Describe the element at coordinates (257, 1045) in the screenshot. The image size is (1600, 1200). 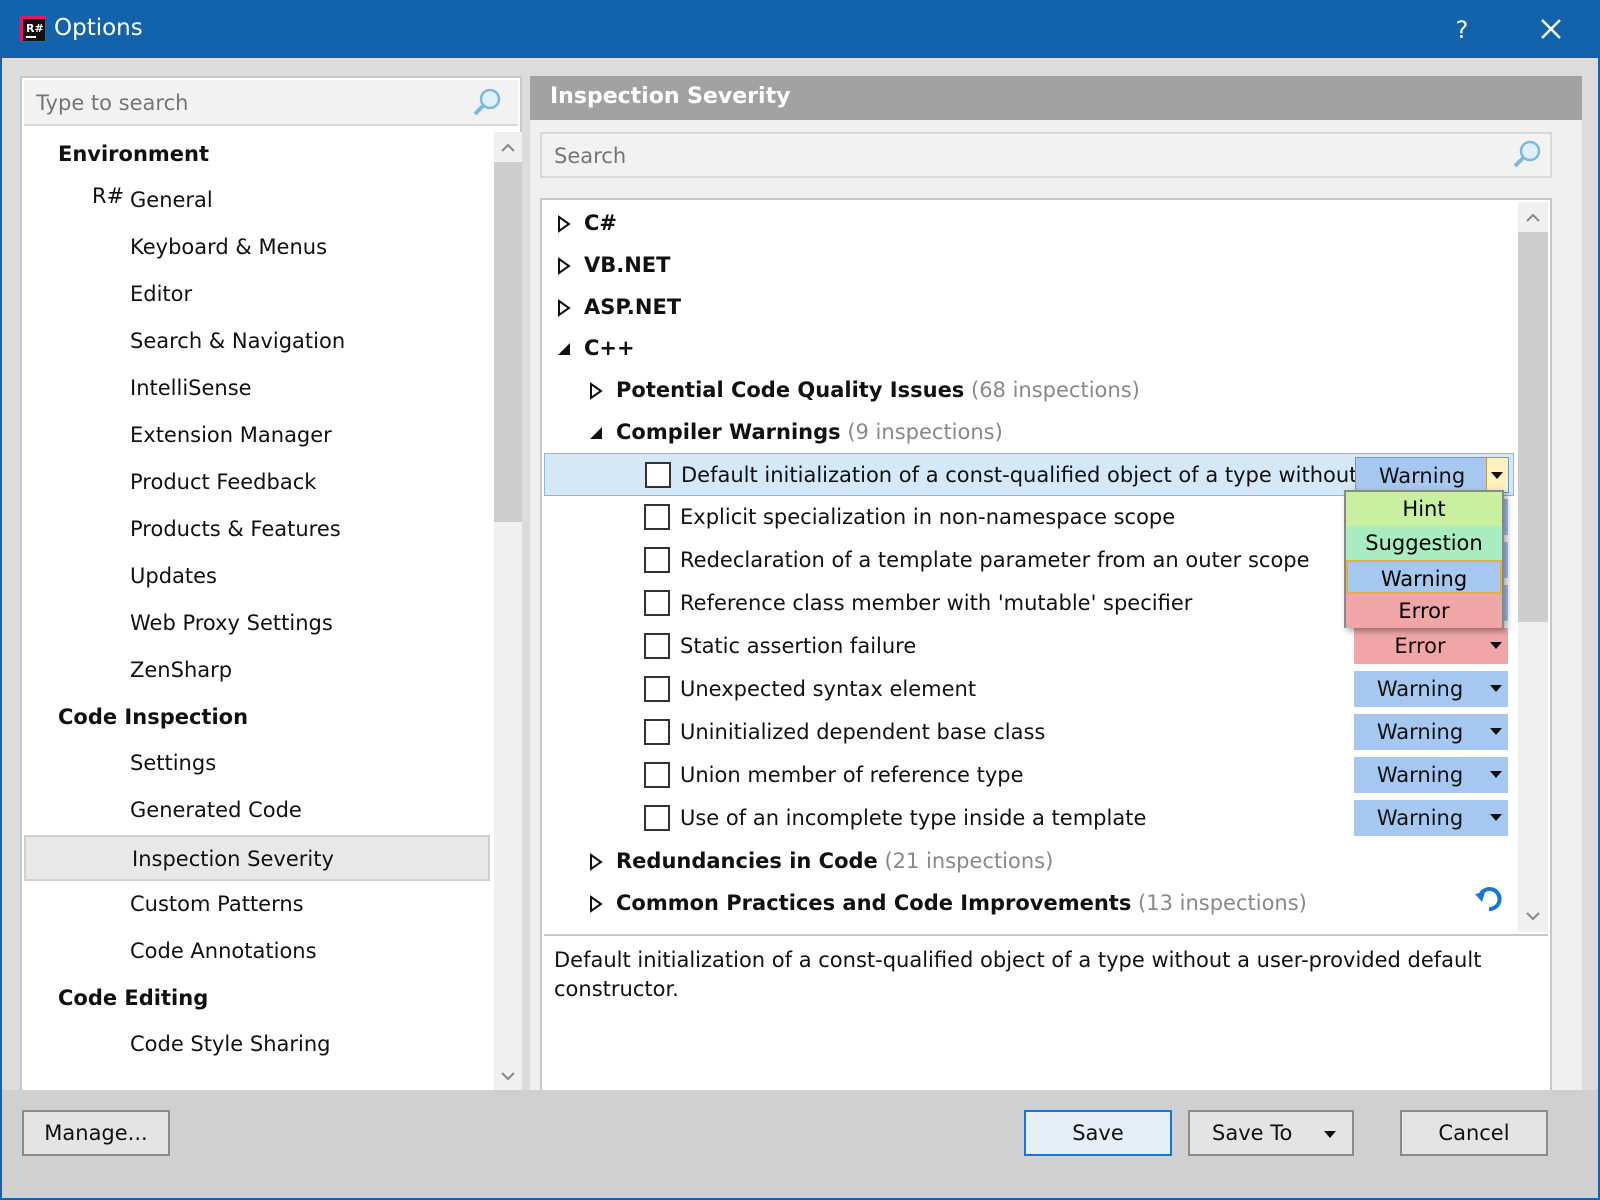
I see `tree-item-code-style-sharing: Code Style Sharing` at that location.